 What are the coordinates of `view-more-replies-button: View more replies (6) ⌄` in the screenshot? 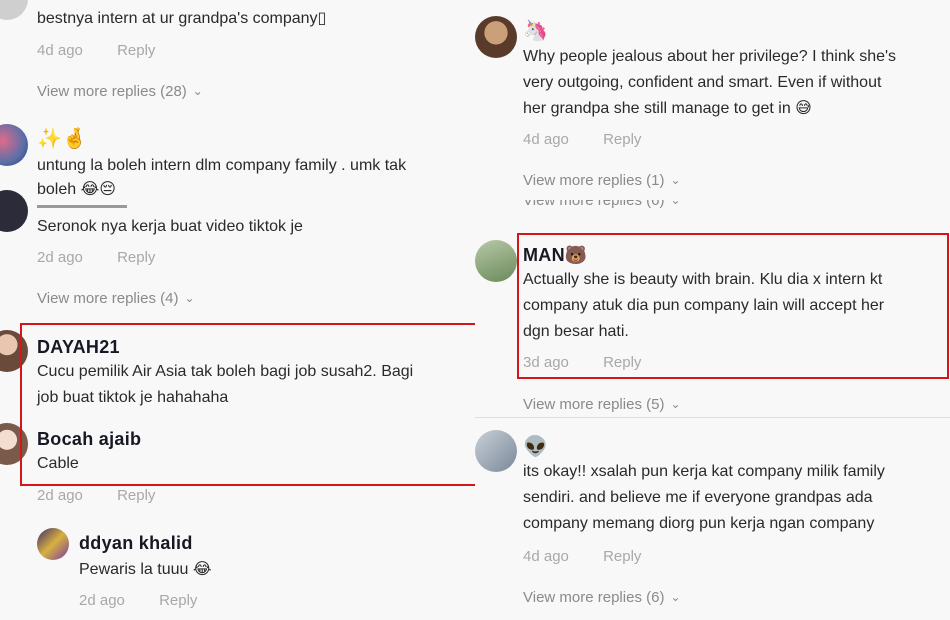 It's located at (602, 597).